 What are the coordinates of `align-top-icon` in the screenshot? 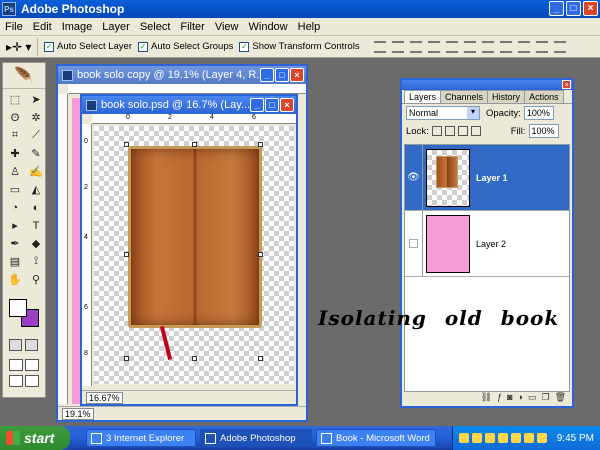 It's located at (379, 46).